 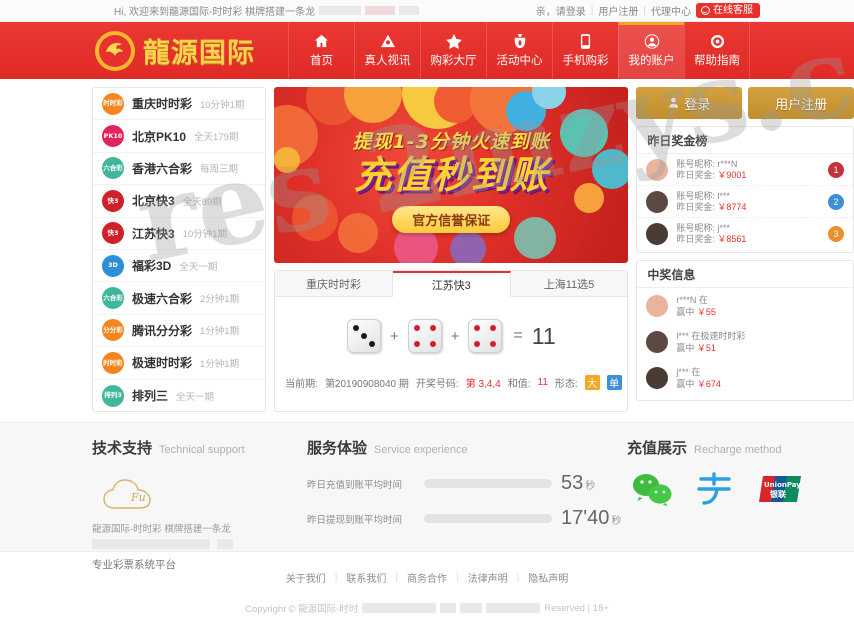 I want to click on wechat-pay-icon, so click(x=652, y=490).